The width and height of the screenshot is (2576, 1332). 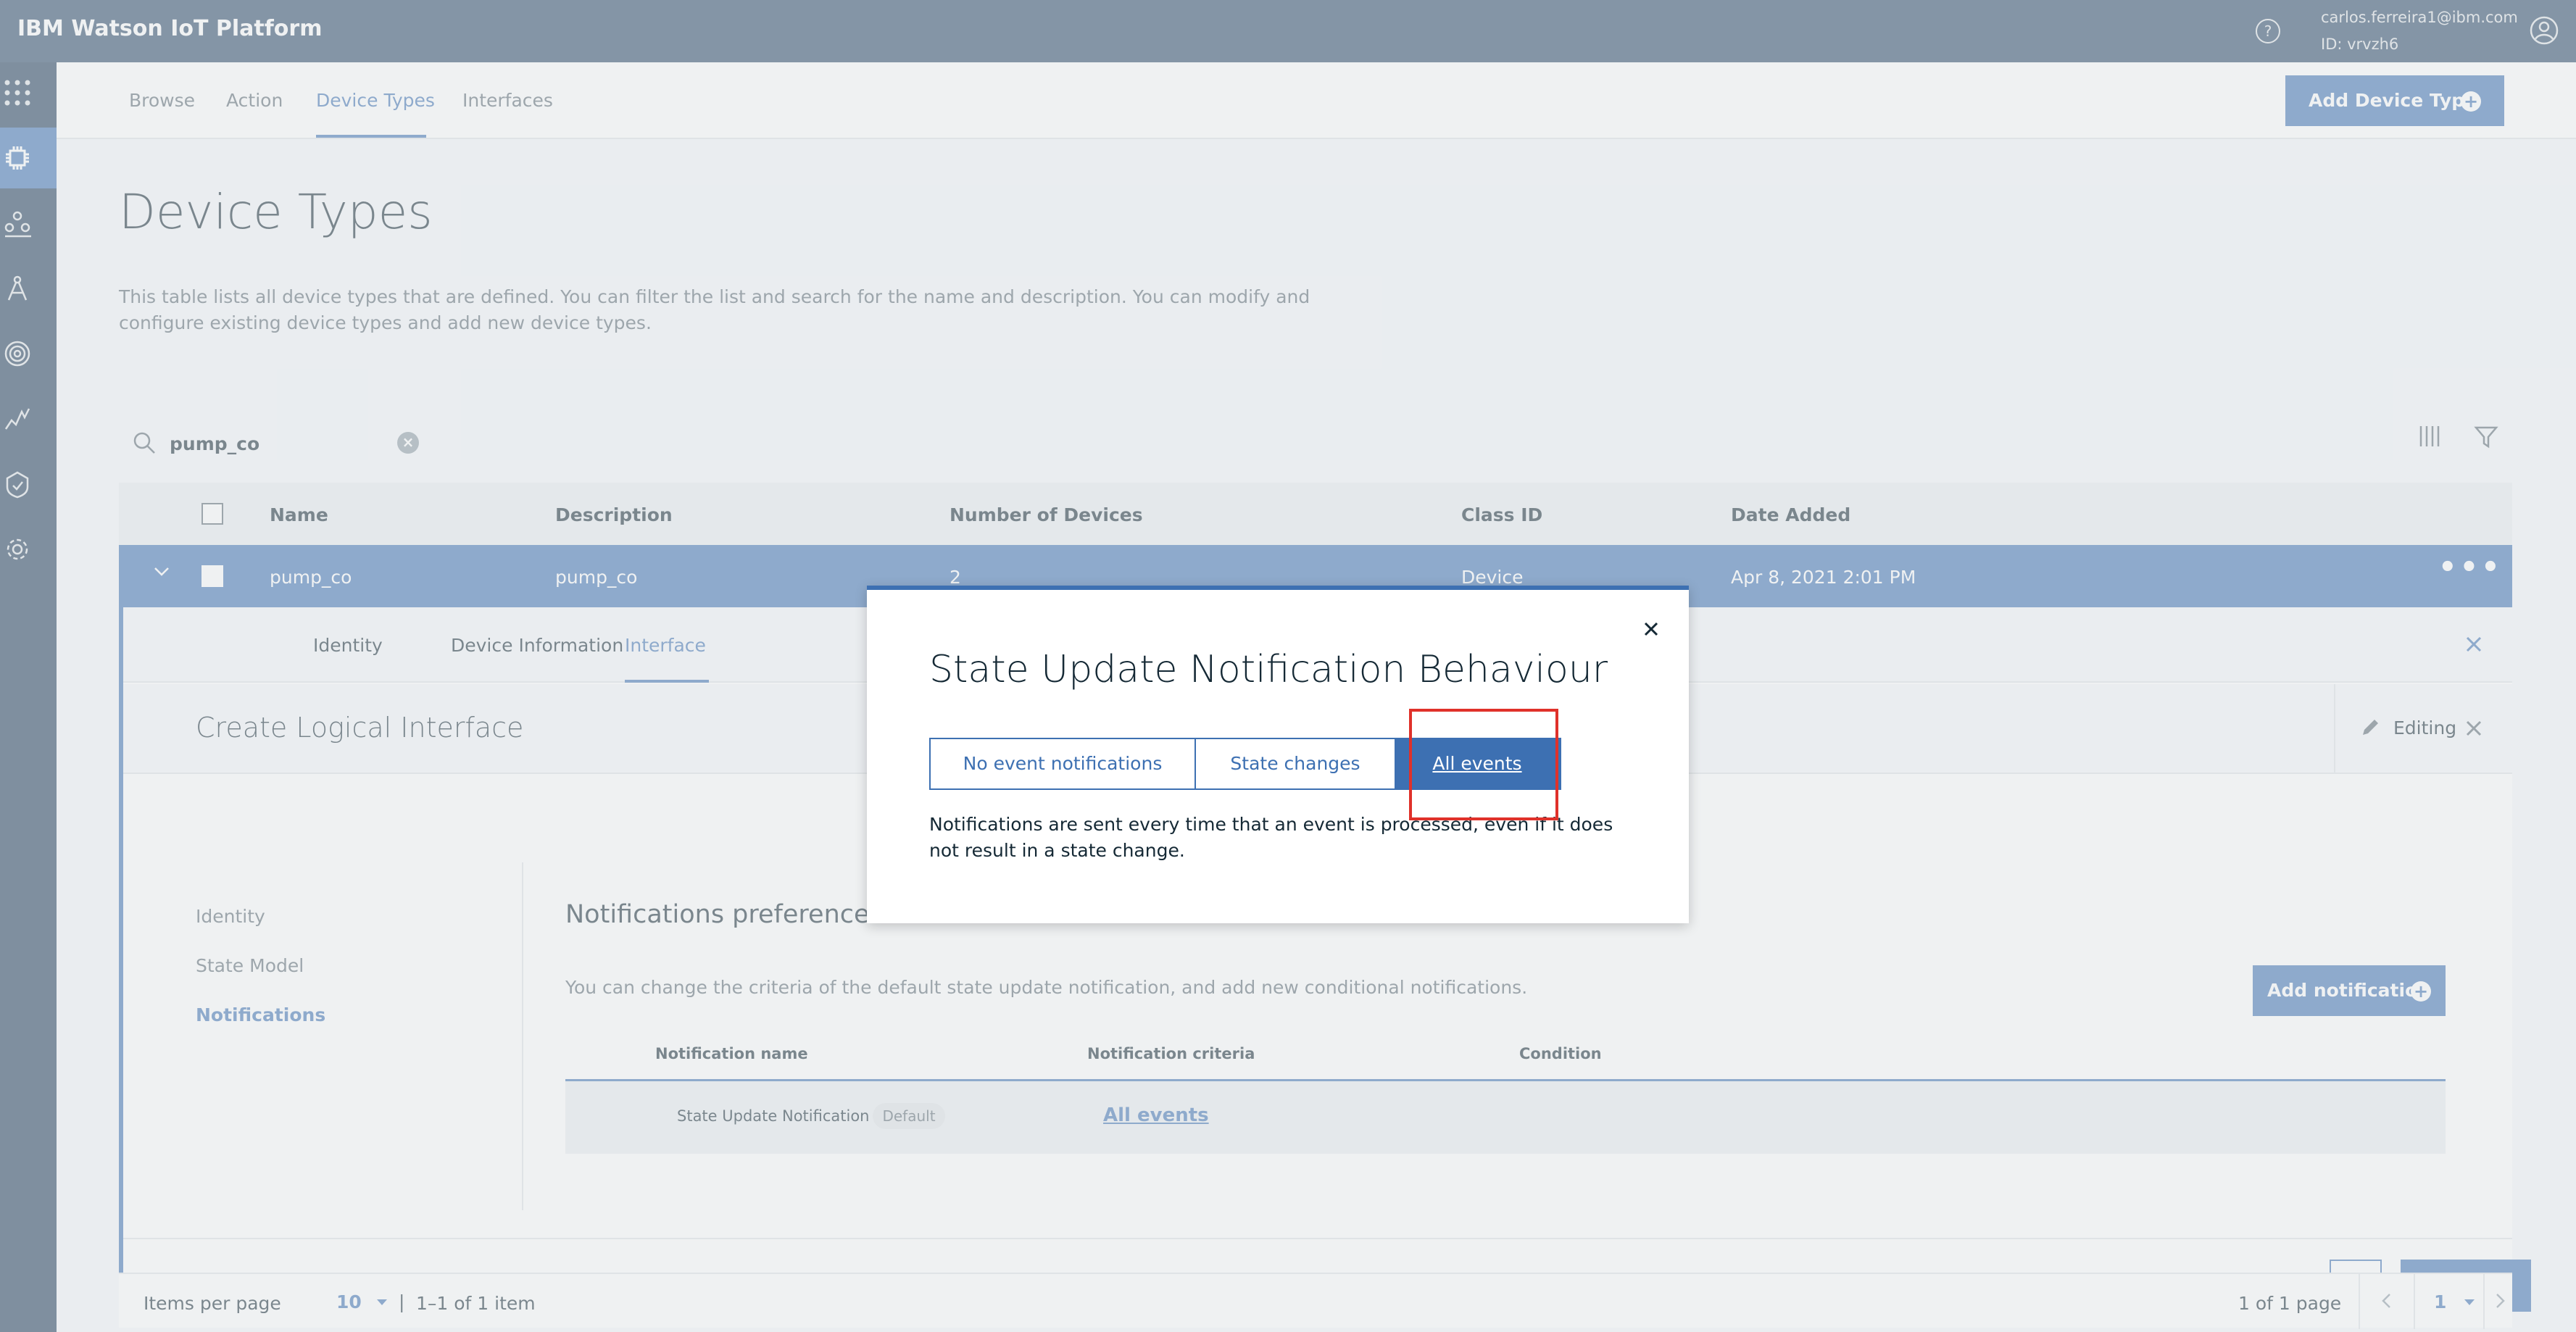 I want to click on modal-title: State Update Notification Behaviour, so click(x=1268, y=669).